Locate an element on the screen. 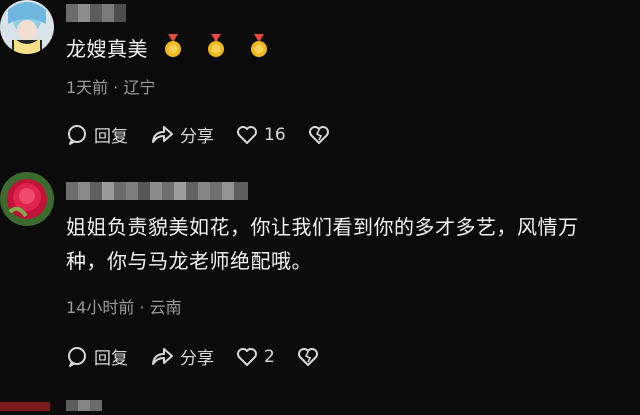  comment-actions: 回复 分享 2 is located at coordinates (206, 356).